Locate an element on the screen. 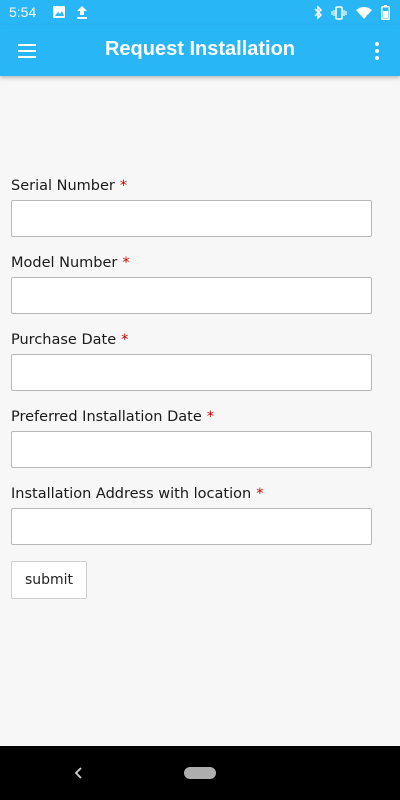  serial-number-input is located at coordinates (191, 218).